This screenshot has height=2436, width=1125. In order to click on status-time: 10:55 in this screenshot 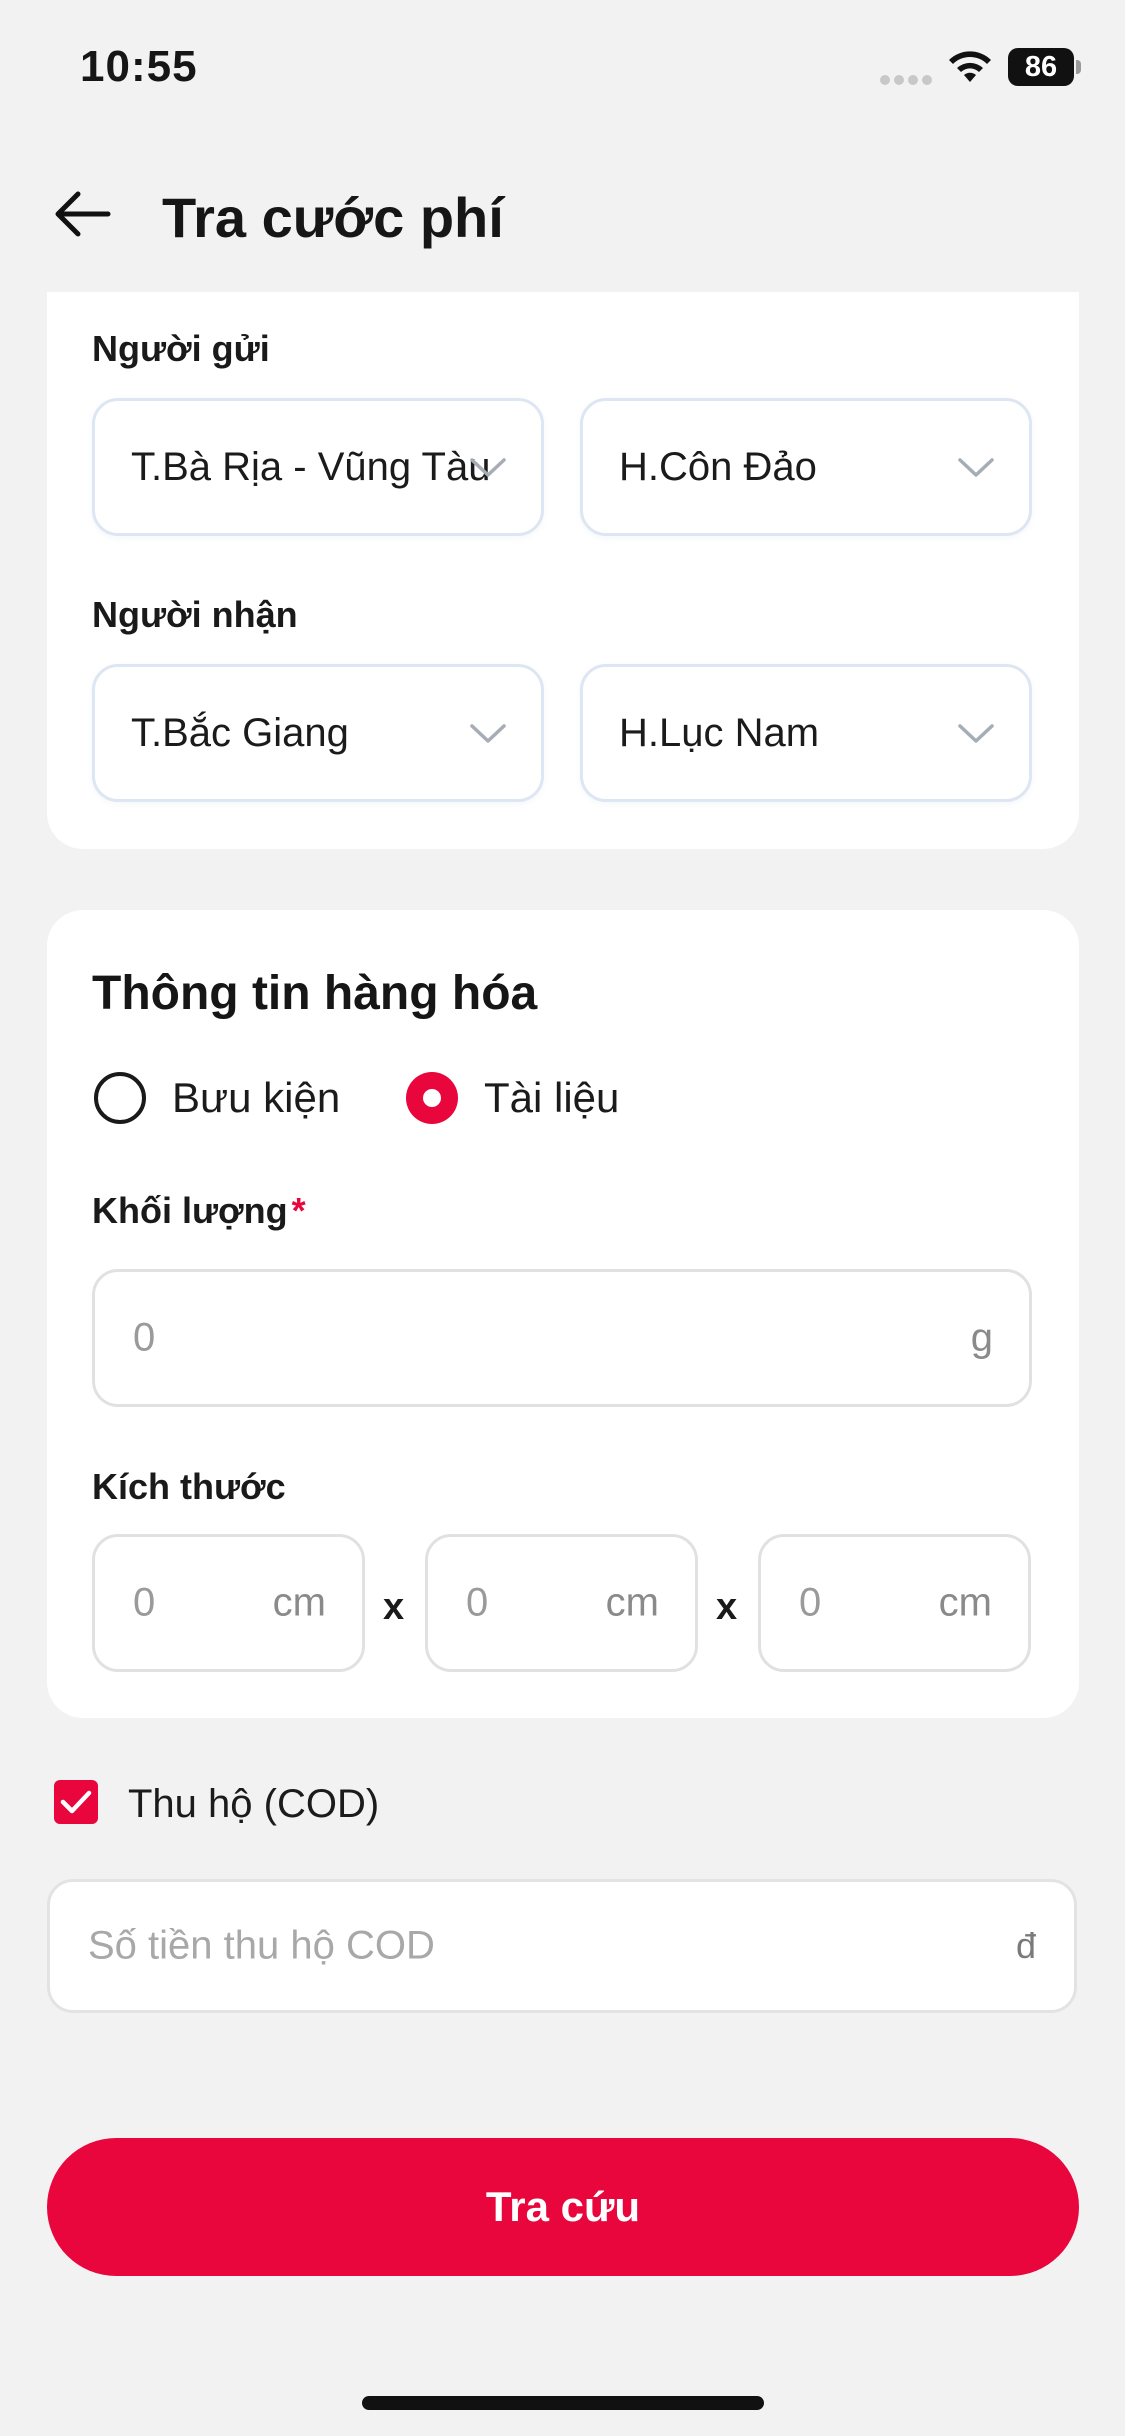, I will do `click(139, 66)`.